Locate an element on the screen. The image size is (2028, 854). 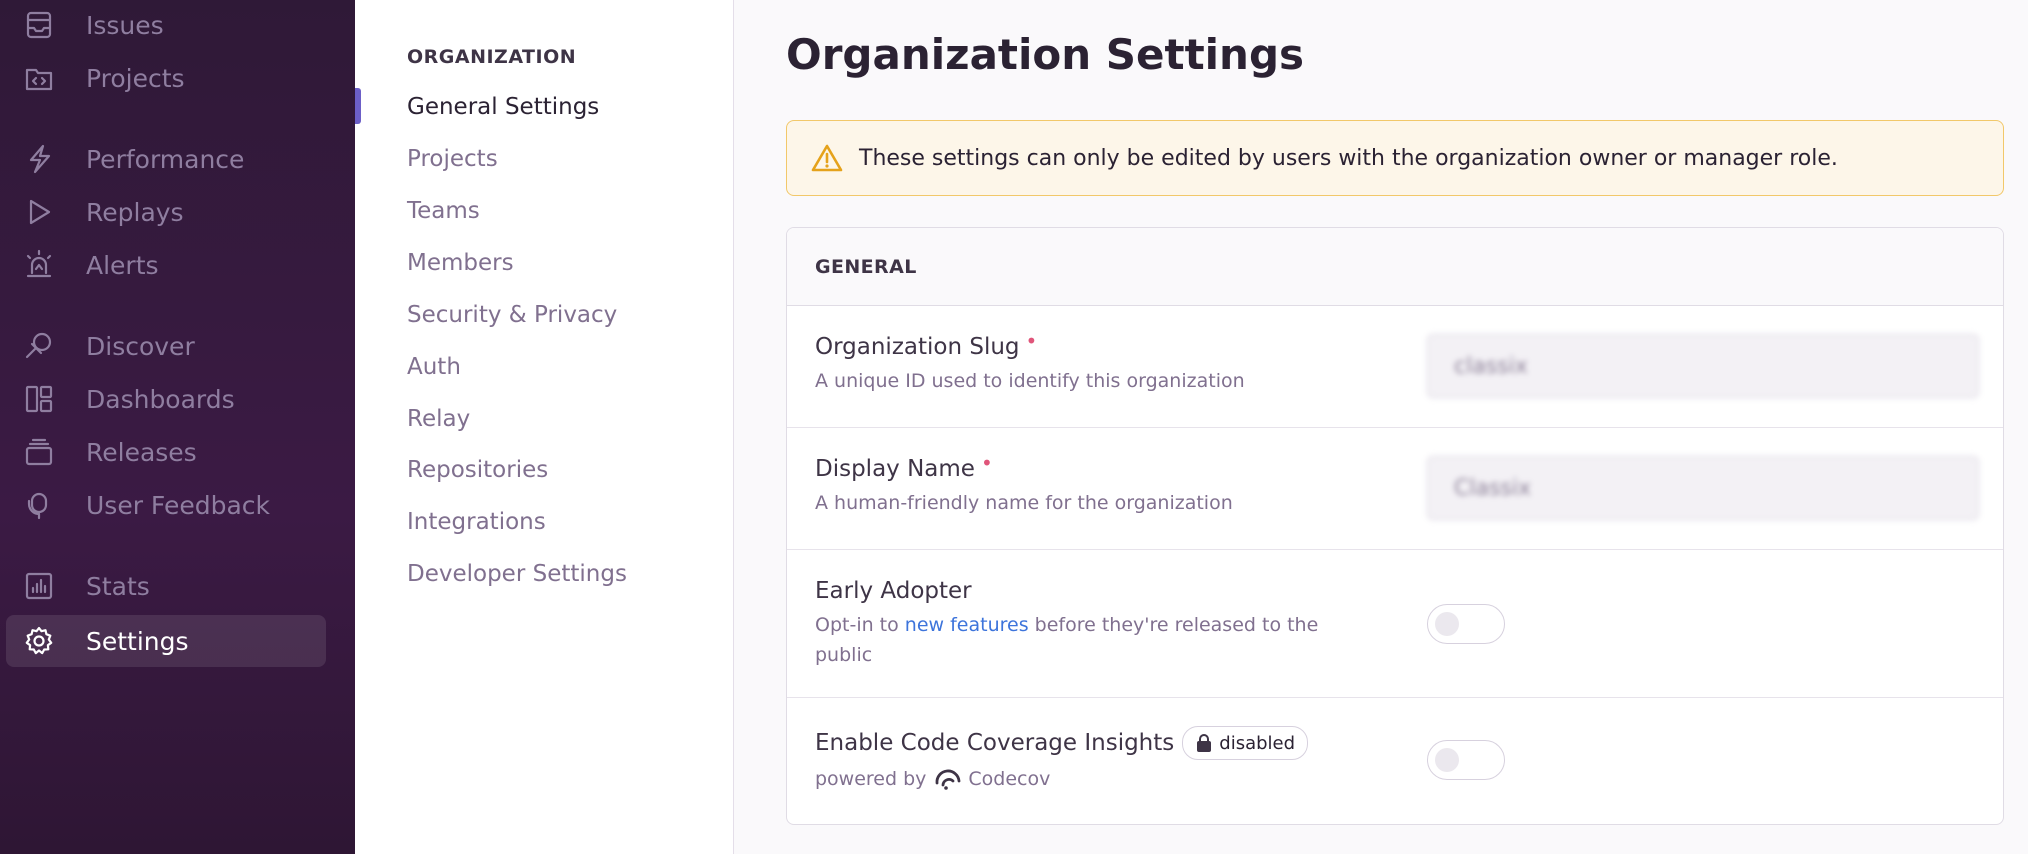
sidebar-item-settings: Settings is located at coordinates (166, 641).